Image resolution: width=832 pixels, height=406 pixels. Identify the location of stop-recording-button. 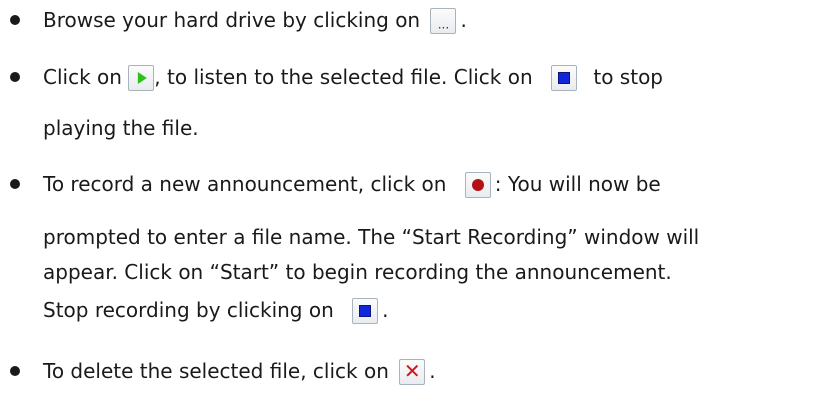
(365, 311).